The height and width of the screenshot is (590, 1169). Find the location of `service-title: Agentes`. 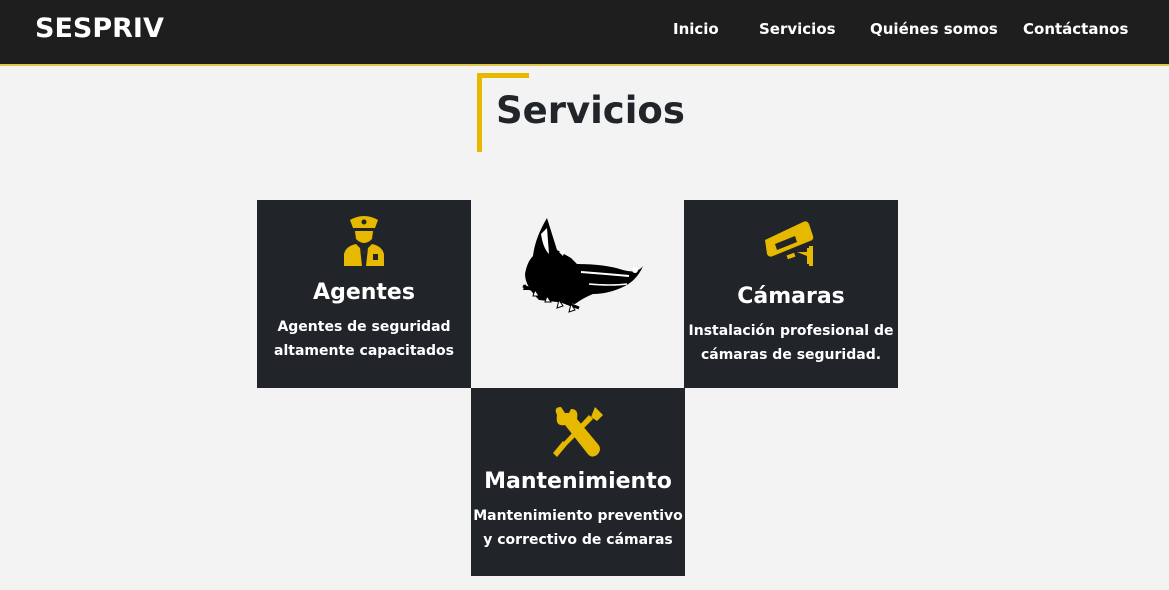

service-title: Agentes is located at coordinates (364, 292).